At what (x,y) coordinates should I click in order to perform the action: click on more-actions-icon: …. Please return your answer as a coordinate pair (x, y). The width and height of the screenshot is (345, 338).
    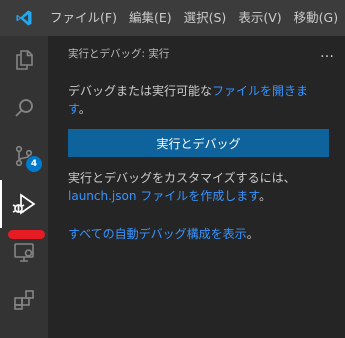
    Looking at the image, I should click on (327, 53).